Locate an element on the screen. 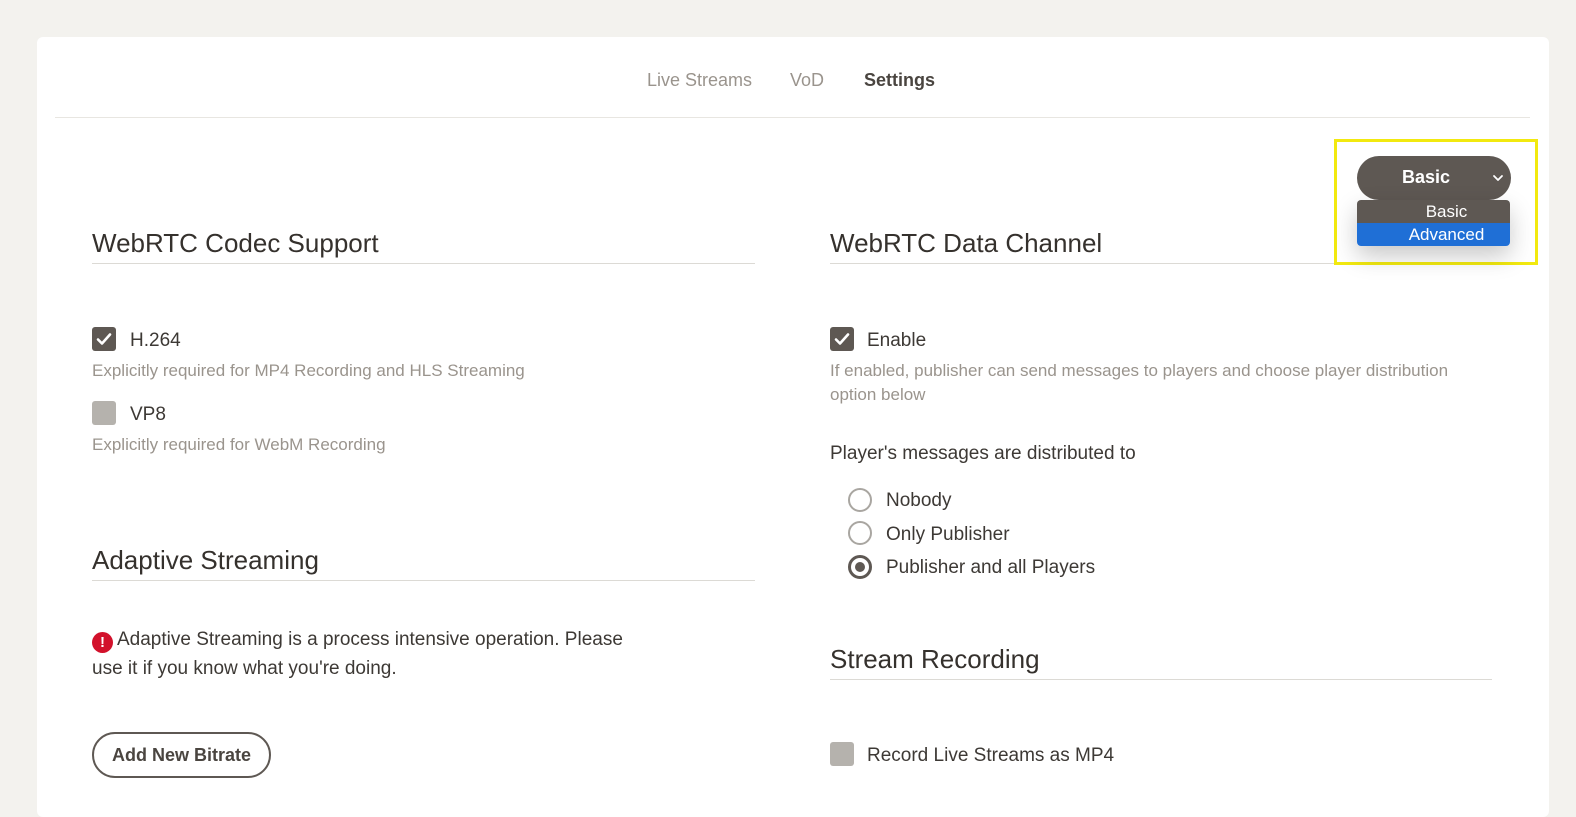 Image resolution: width=1576 pixels, height=817 pixels. tab-vod: VoD is located at coordinates (807, 80).